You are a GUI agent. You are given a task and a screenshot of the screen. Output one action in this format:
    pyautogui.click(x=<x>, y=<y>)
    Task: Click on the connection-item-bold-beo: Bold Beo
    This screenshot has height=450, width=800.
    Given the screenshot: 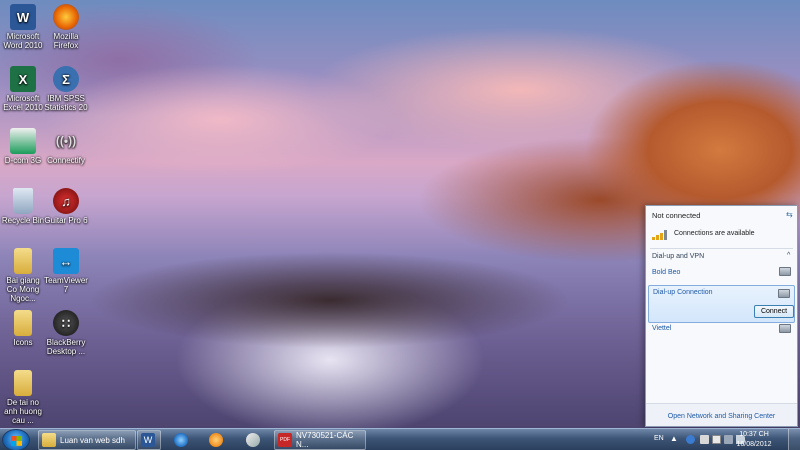 What is the action you would take?
    pyautogui.click(x=721, y=274)
    